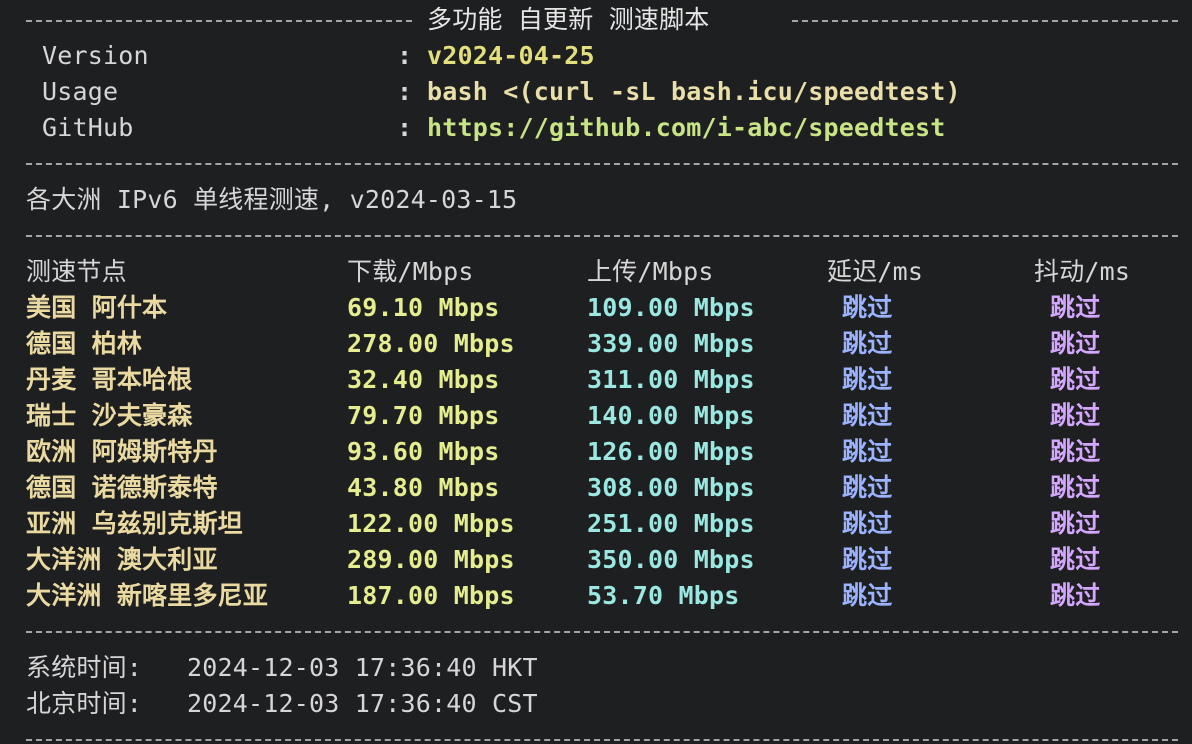  I want to click on usage-colon: :, so click(405, 91).